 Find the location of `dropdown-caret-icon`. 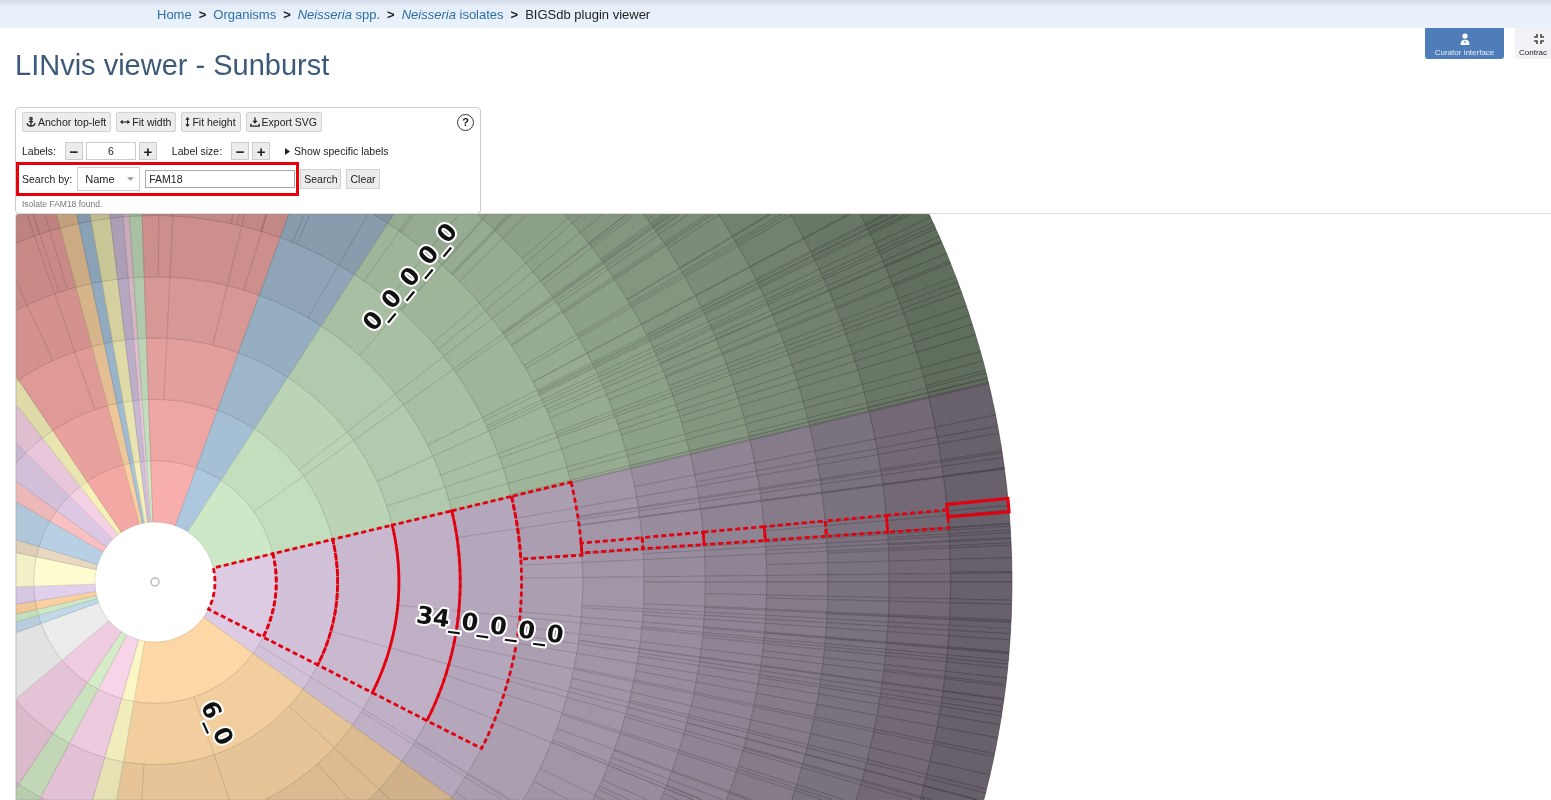

dropdown-caret-icon is located at coordinates (131, 179).